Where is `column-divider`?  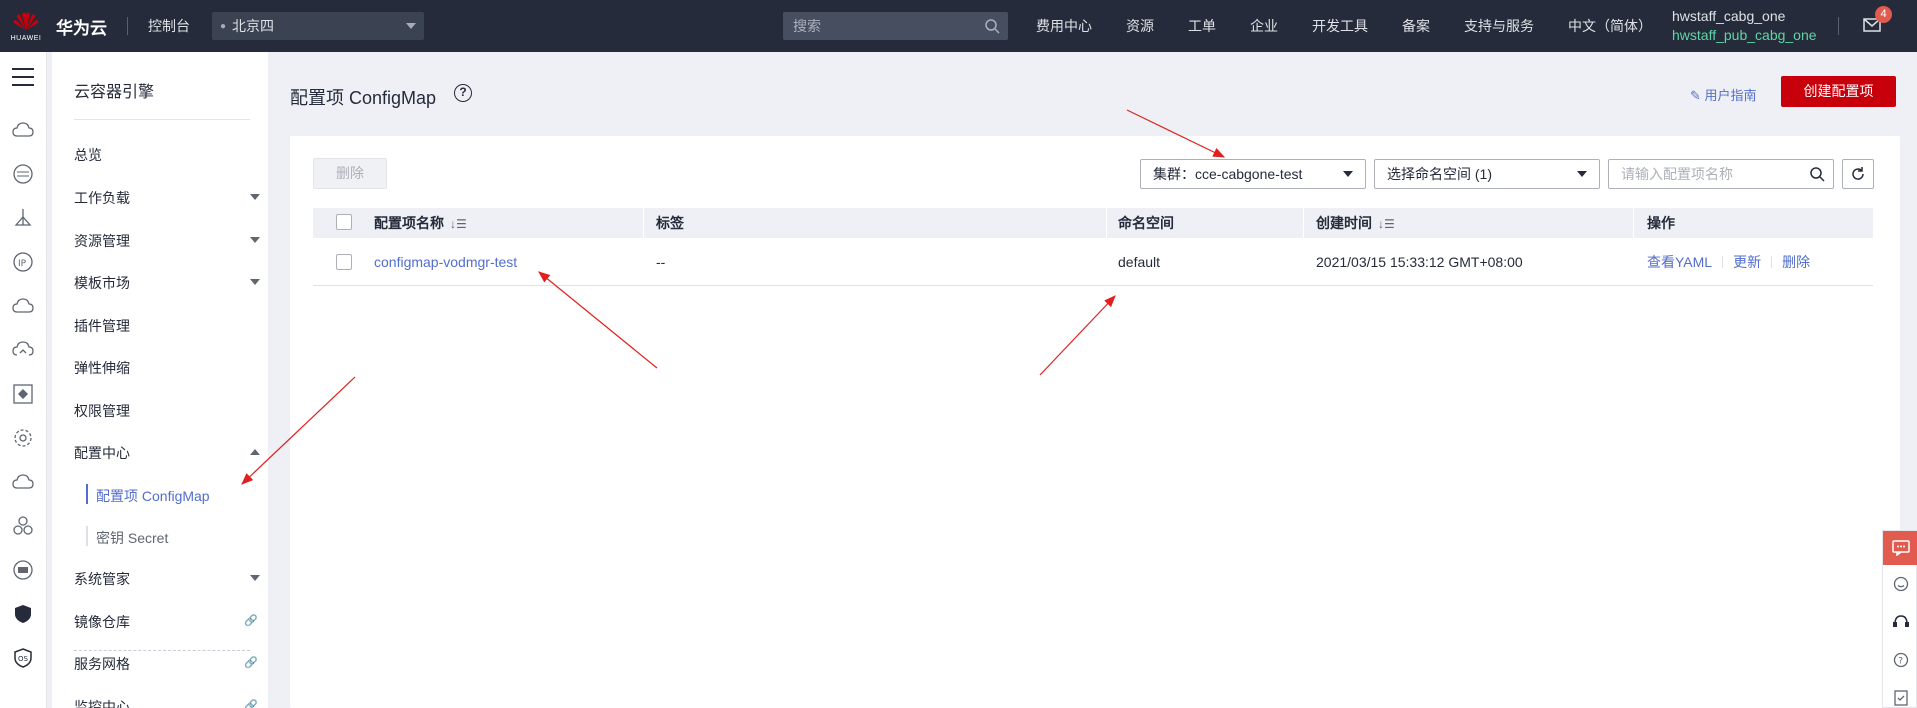 column-divider is located at coordinates (643, 223).